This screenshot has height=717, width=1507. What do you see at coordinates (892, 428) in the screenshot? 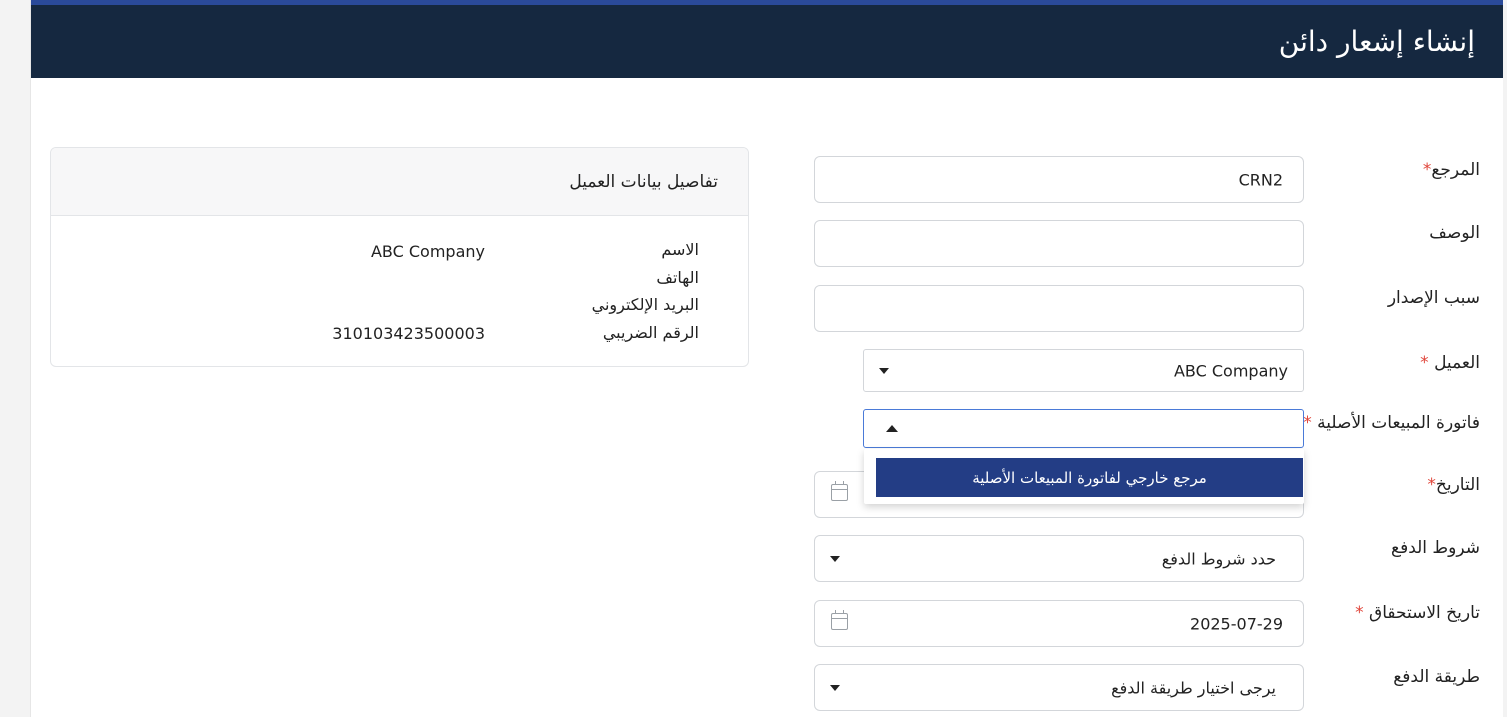
I see `caret-up-icon` at bounding box center [892, 428].